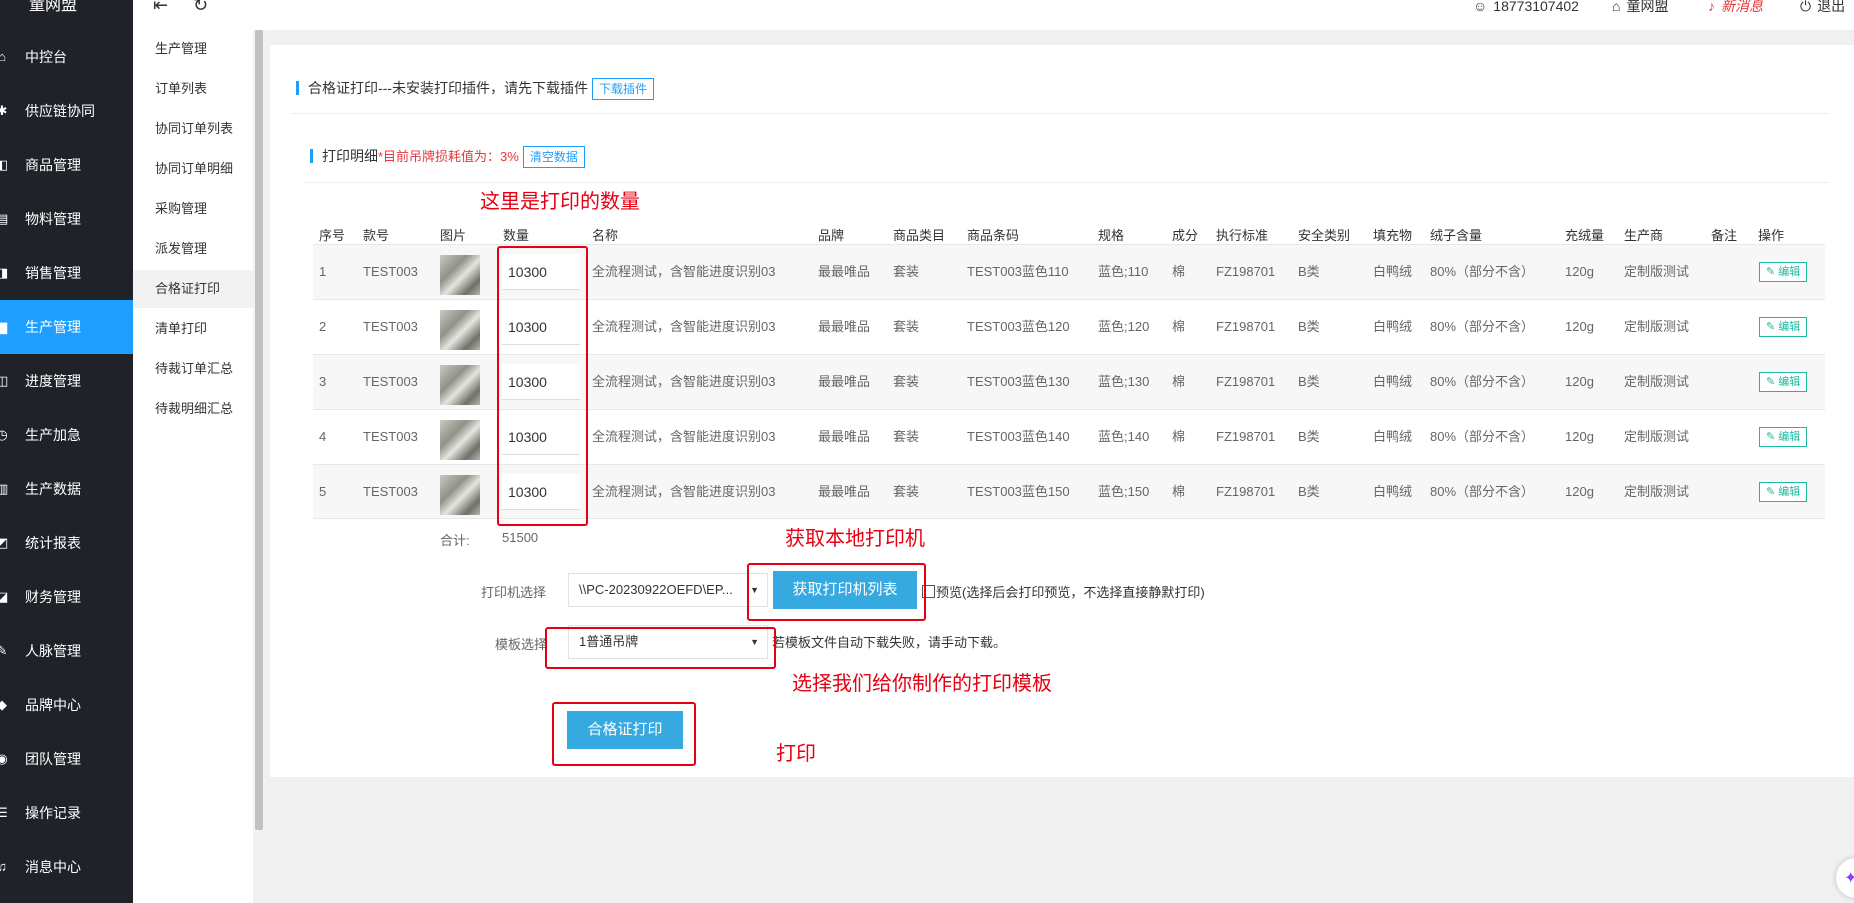  I want to click on assistant-icon: ✦, so click(1849, 878).